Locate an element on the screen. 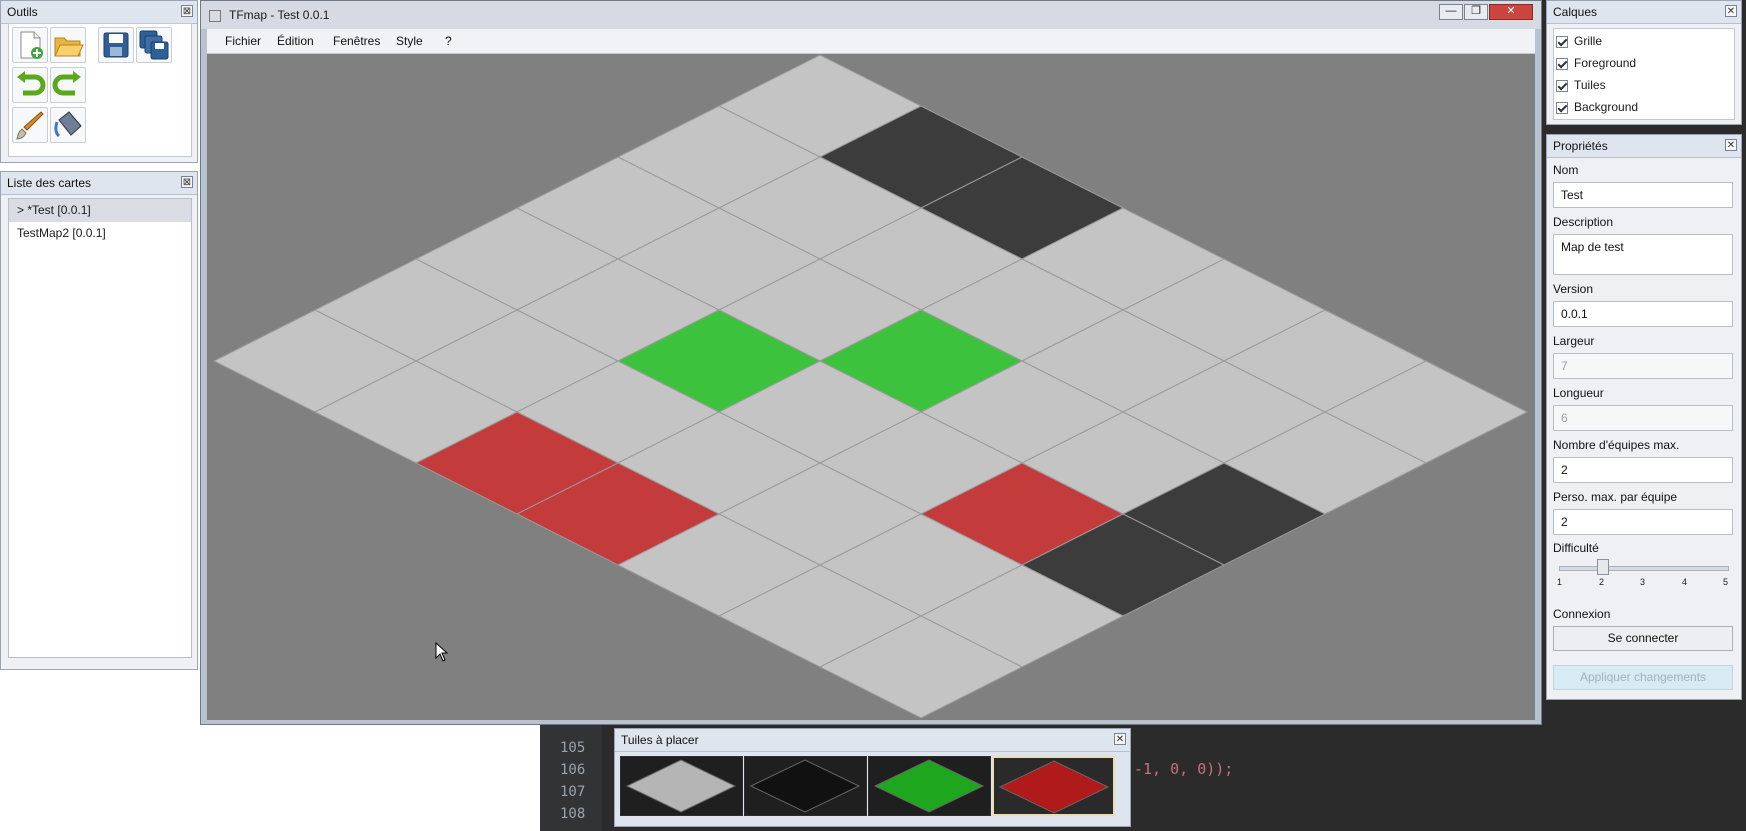 The height and width of the screenshot is (831, 1746). tools-panel-titlebar: Outils ⊠ is located at coordinates (99, 12).